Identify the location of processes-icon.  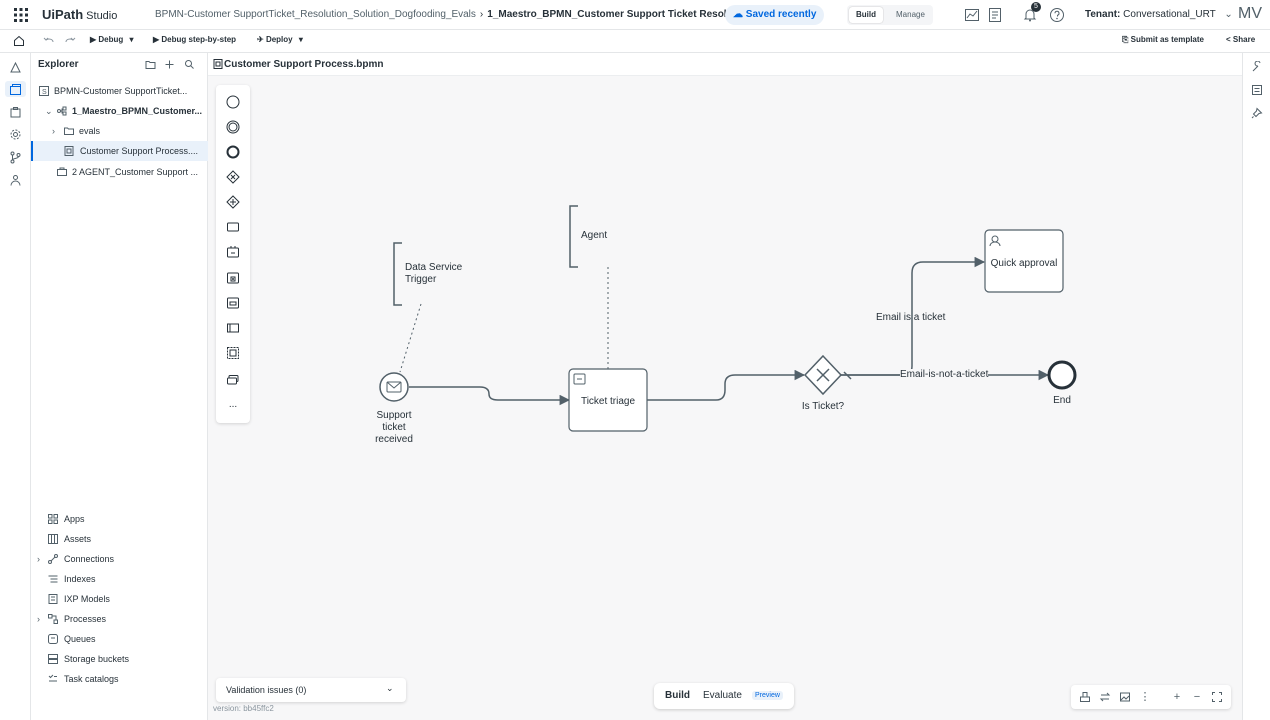
(53, 619).